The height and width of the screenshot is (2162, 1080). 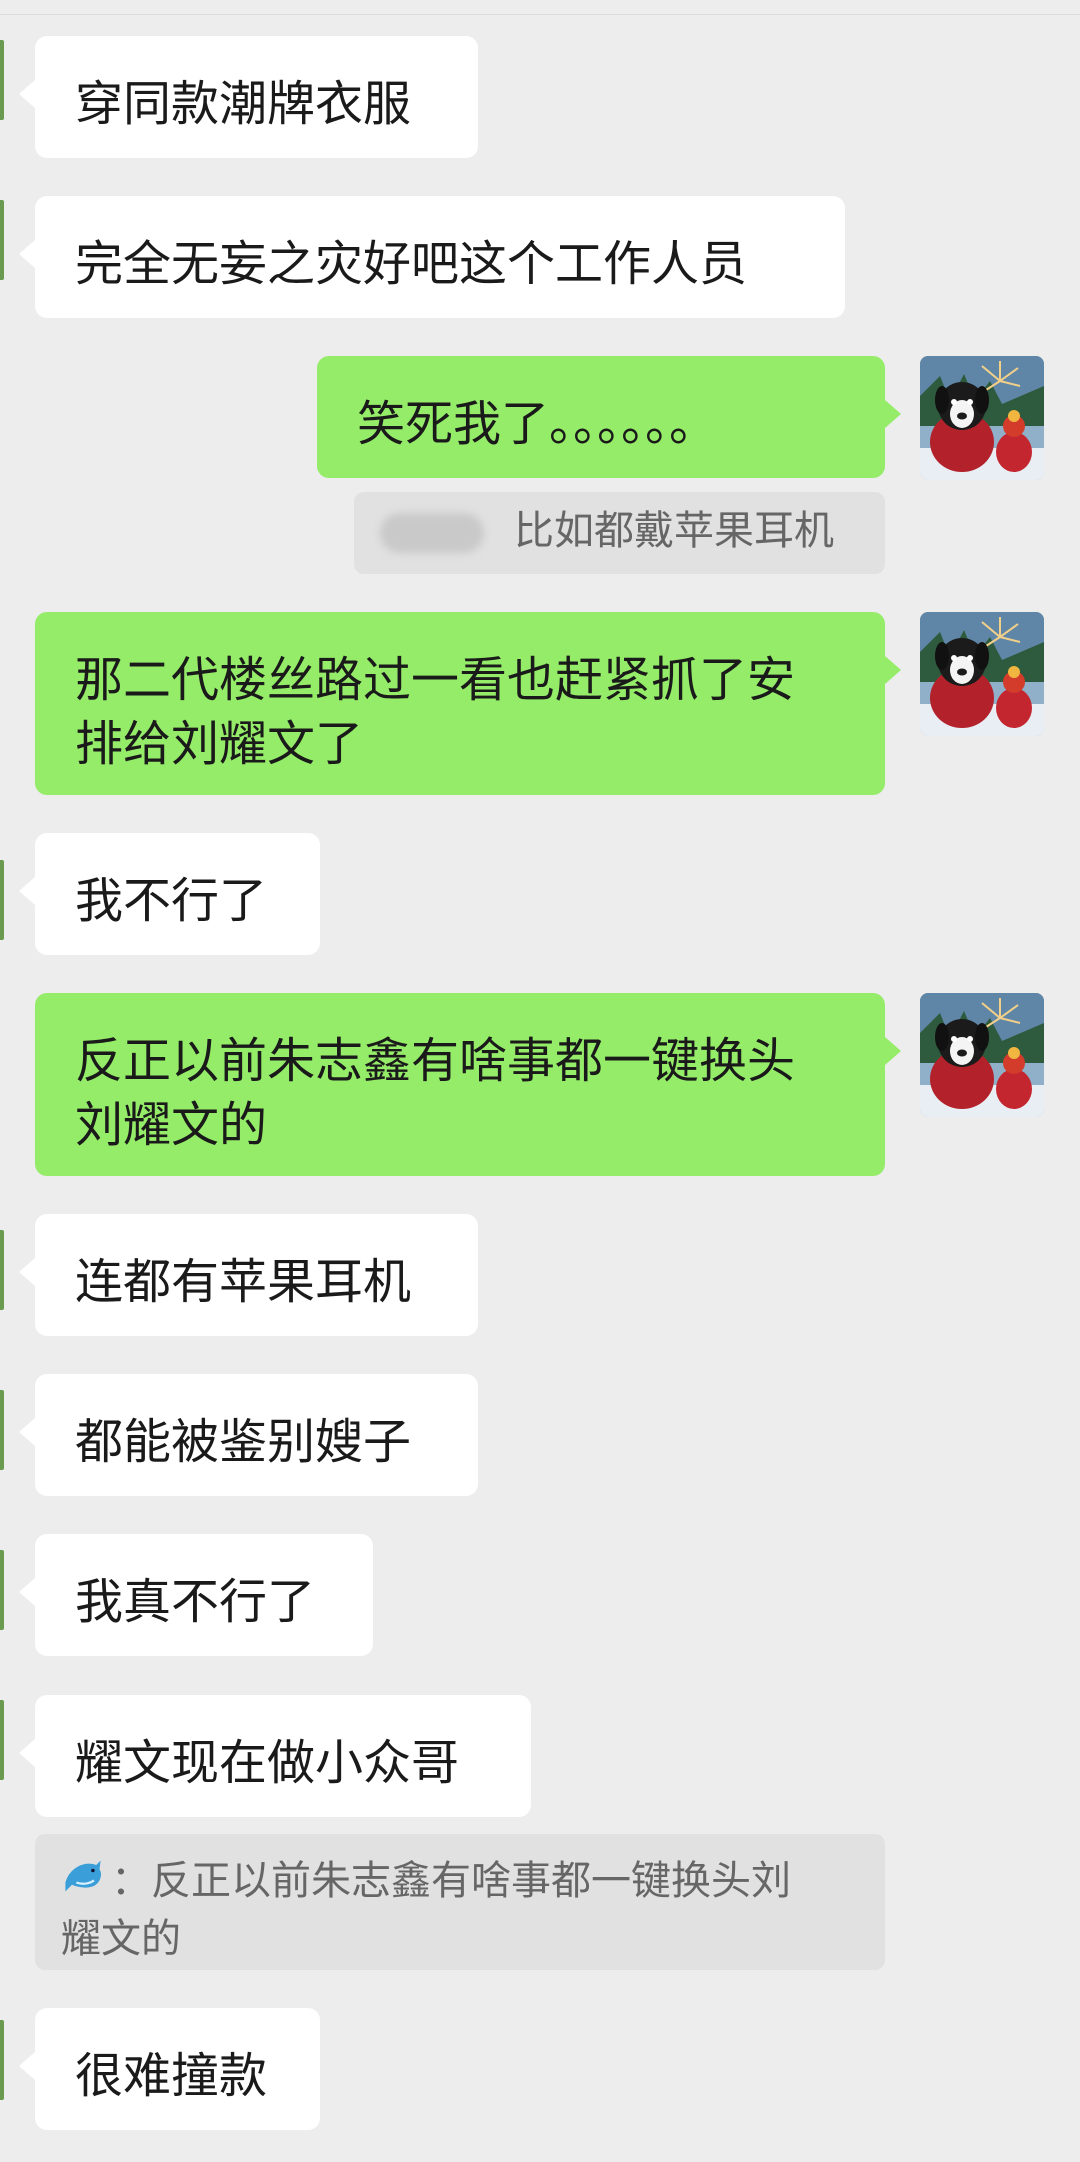 What do you see at coordinates (435, 680) in the screenshot?
I see `message-text-line: 那二代楼丝路过一看也赶紧抓了安` at bounding box center [435, 680].